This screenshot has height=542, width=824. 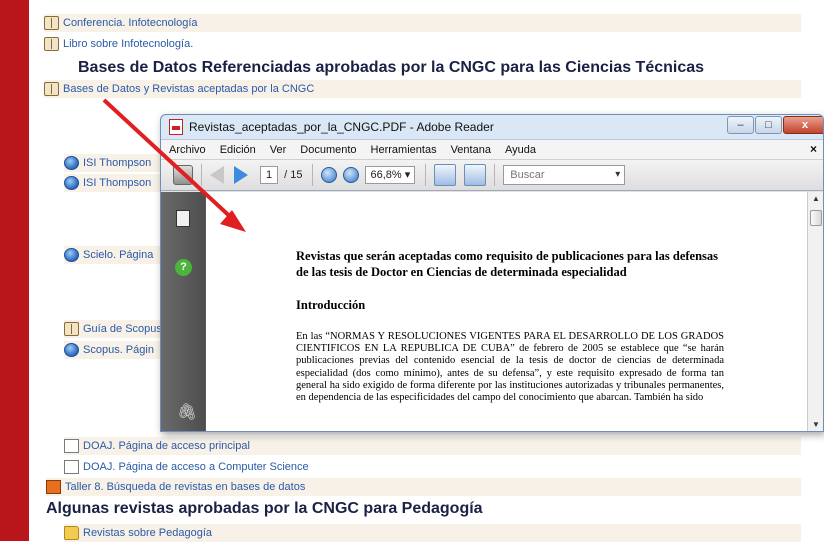 What do you see at coordinates (53, 487) in the screenshot?
I see `task-icon` at bounding box center [53, 487].